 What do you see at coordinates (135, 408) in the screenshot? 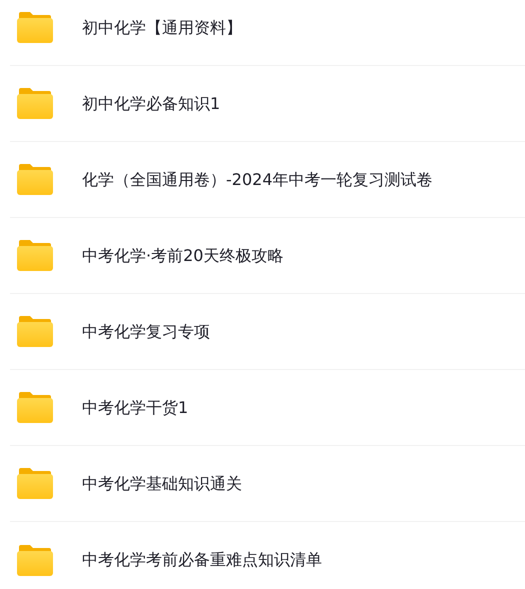
I see `folder-name: 中考化学干货1` at bounding box center [135, 408].